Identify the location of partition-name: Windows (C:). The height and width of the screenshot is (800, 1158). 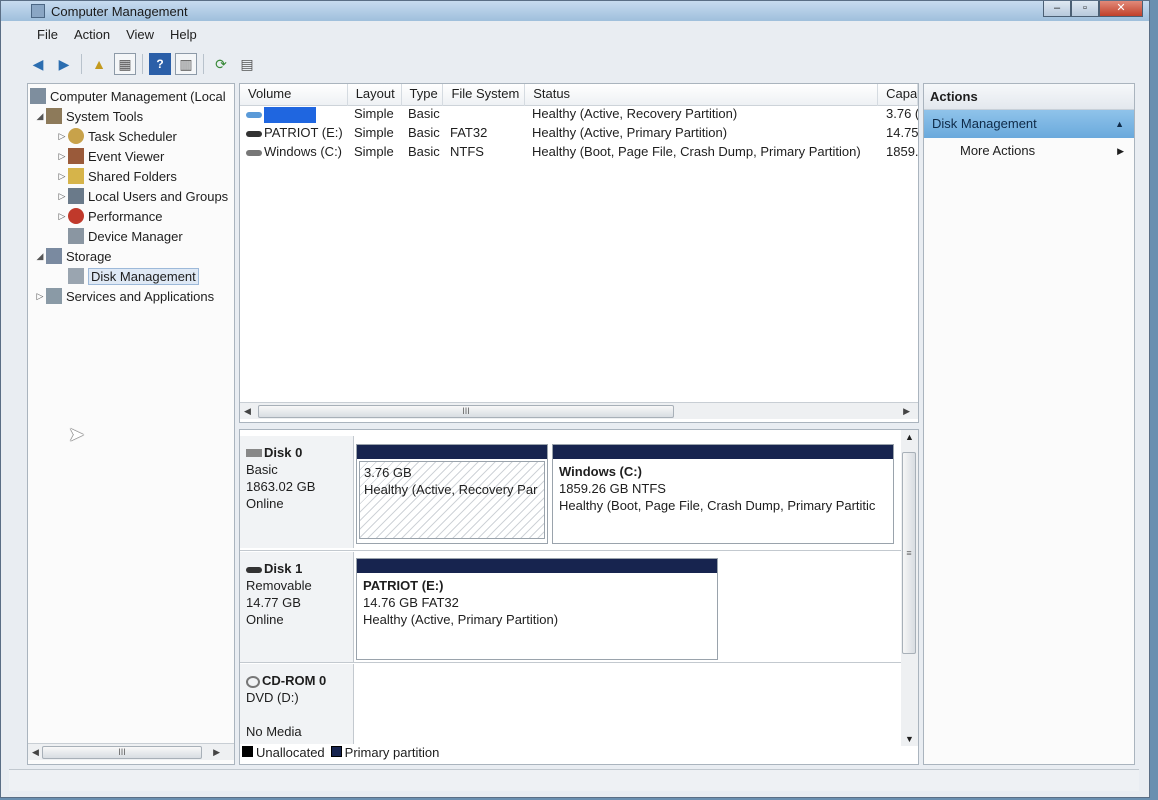
(600, 471).